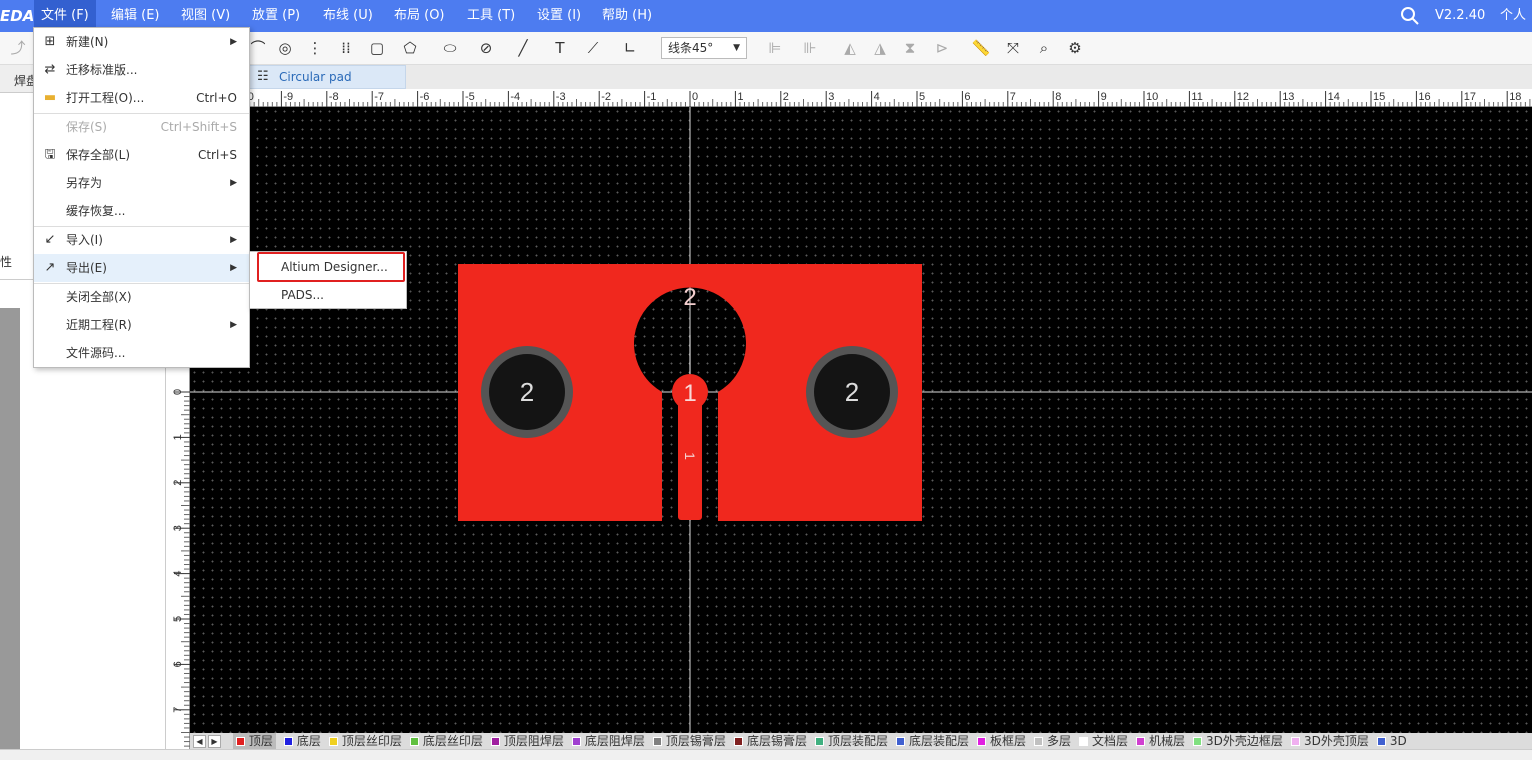 This screenshot has width=1532, height=760. I want to click on ruler-label: -1, so click(652, 97).